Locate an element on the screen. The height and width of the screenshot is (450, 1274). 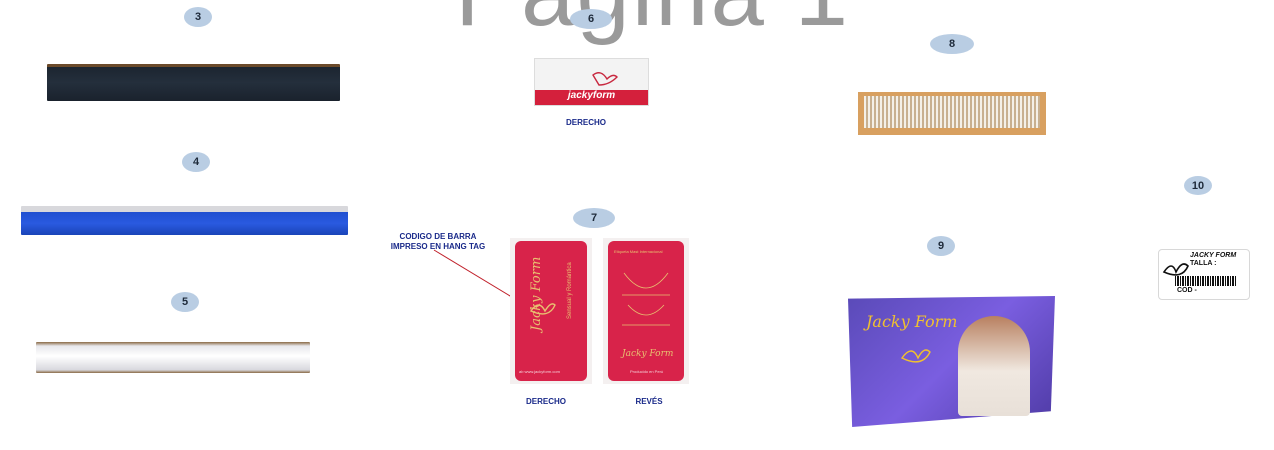
box-brand-text: Jacky Form is located at coordinates (912, 321).